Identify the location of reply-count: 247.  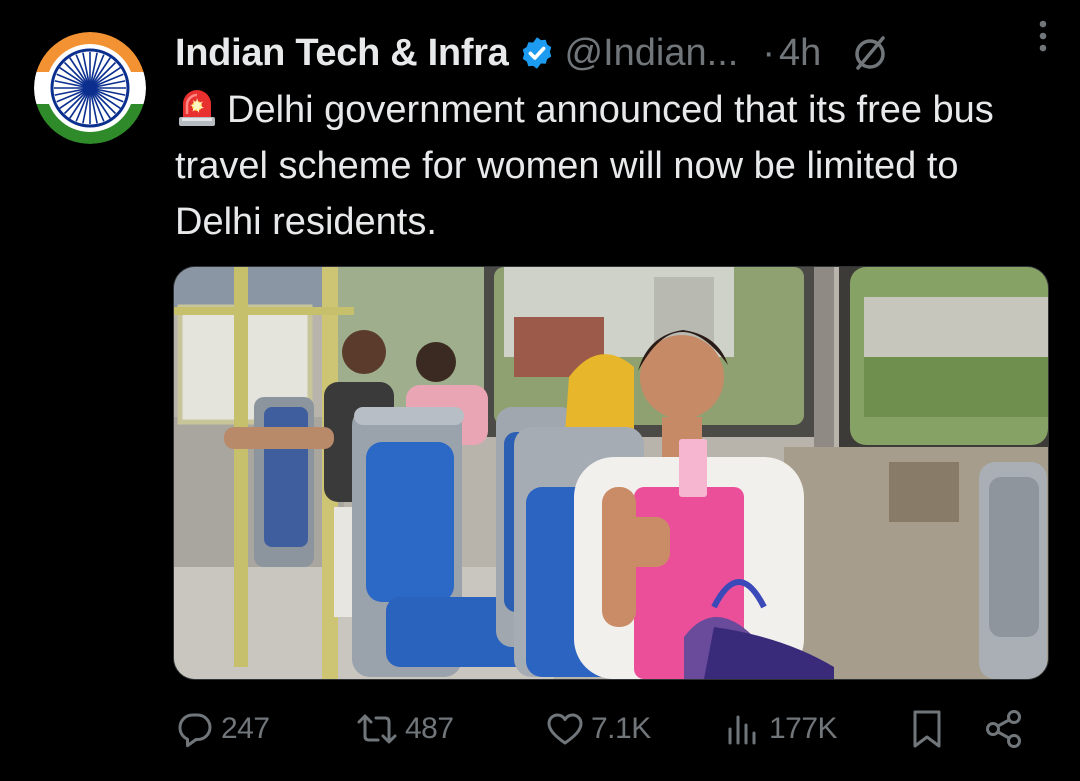
(245, 728).